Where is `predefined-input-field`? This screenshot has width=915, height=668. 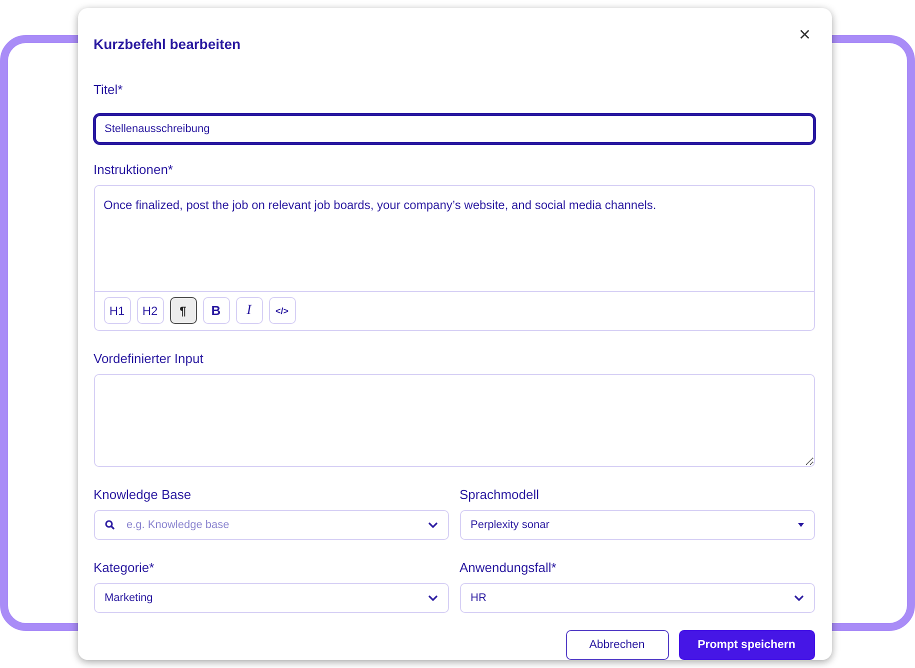 predefined-input-field is located at coordinates (454, 420).